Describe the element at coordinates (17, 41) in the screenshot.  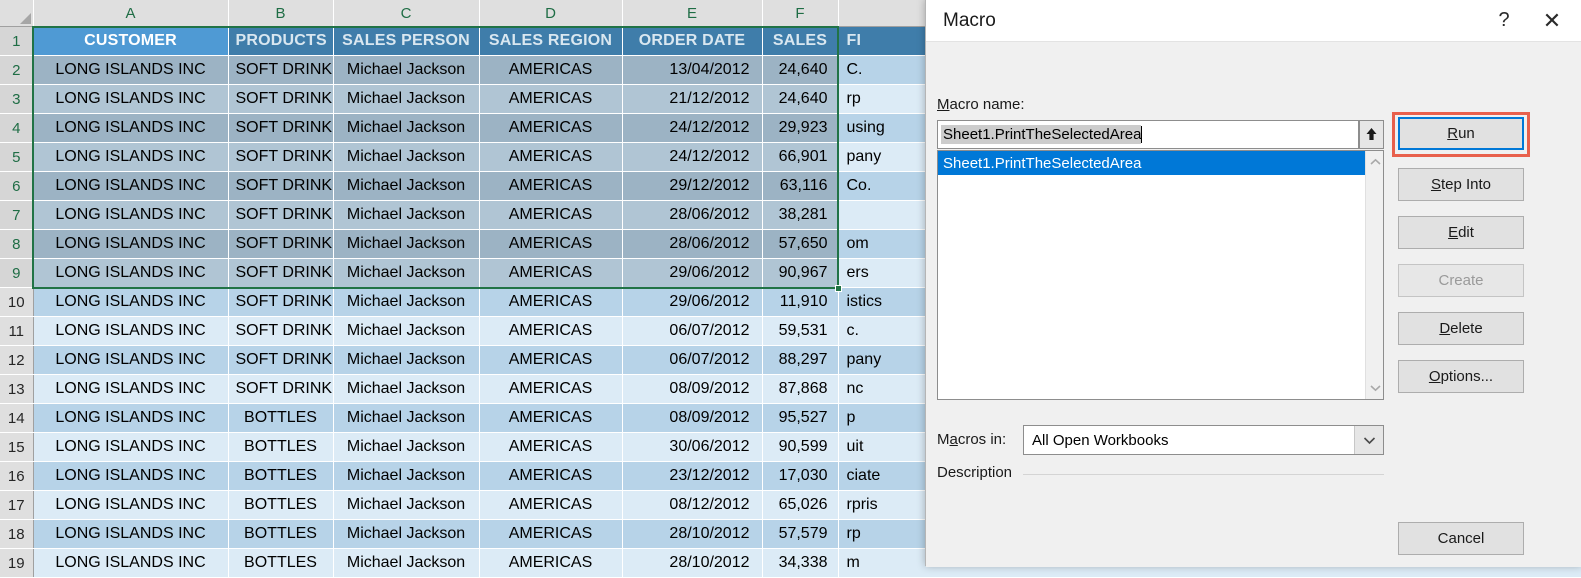
I see `row-header-1: 1` at that location.